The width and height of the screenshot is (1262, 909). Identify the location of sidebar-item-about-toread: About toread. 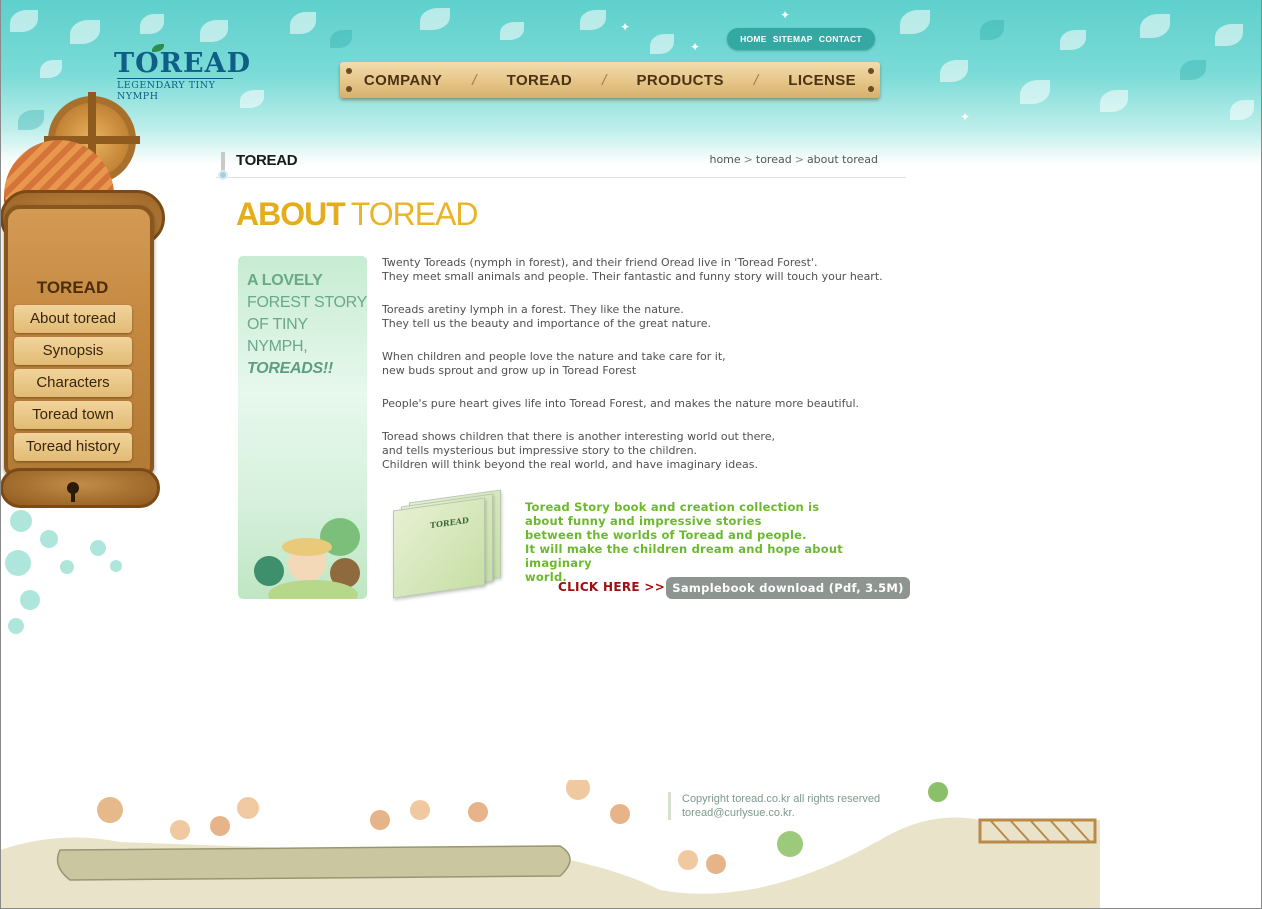
(73, 319).